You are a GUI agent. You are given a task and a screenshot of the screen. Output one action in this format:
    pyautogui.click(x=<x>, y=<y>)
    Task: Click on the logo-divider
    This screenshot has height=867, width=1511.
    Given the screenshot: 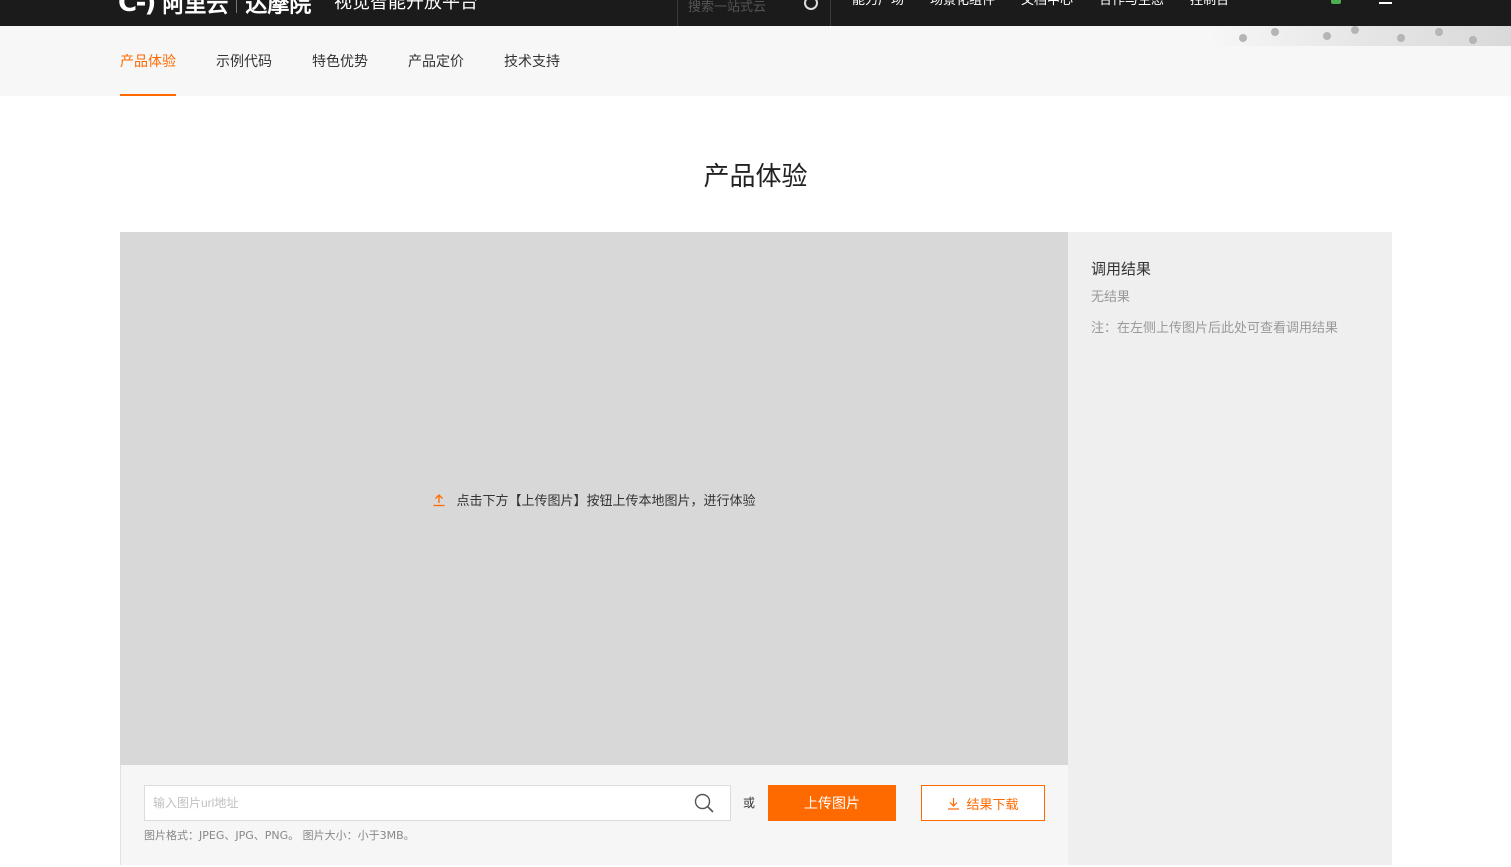 What is the action you would take?
    pyautogui.click(x=237, y=6)
    